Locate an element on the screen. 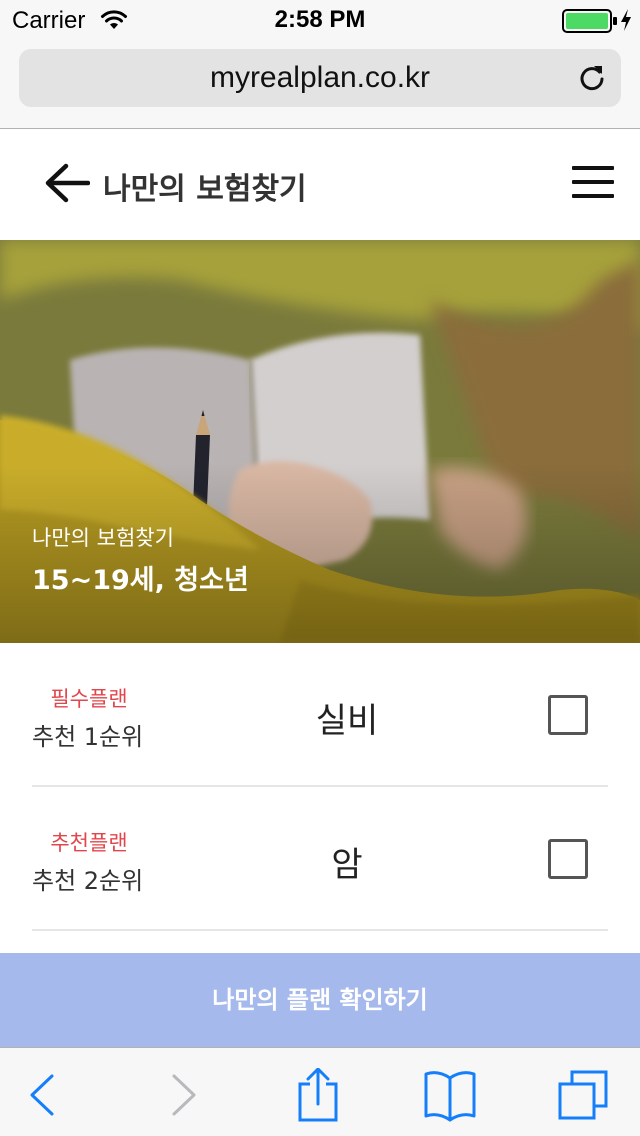 This screenshot has width=640, height=1136. plan-type-label: 필수플랜 is located at coordinates (89, 699).